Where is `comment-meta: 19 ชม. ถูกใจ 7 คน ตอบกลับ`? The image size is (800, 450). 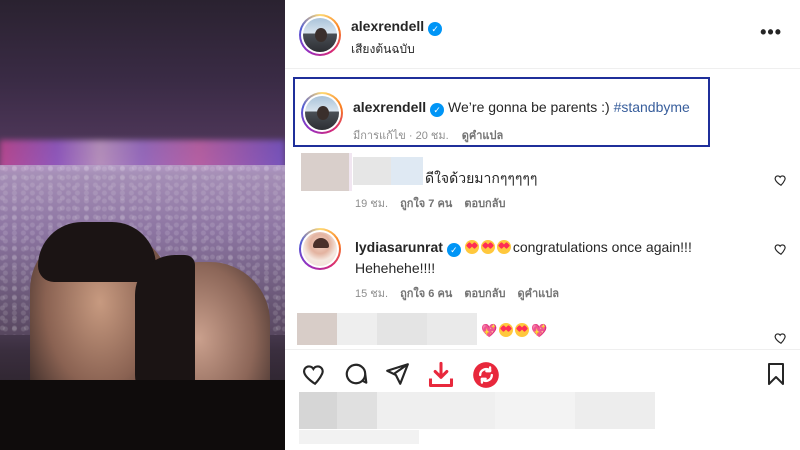 comment-meta: 19 ชม. ถูกใจ 7 คน ตอบกลับ is located at coordinates (436, 203).